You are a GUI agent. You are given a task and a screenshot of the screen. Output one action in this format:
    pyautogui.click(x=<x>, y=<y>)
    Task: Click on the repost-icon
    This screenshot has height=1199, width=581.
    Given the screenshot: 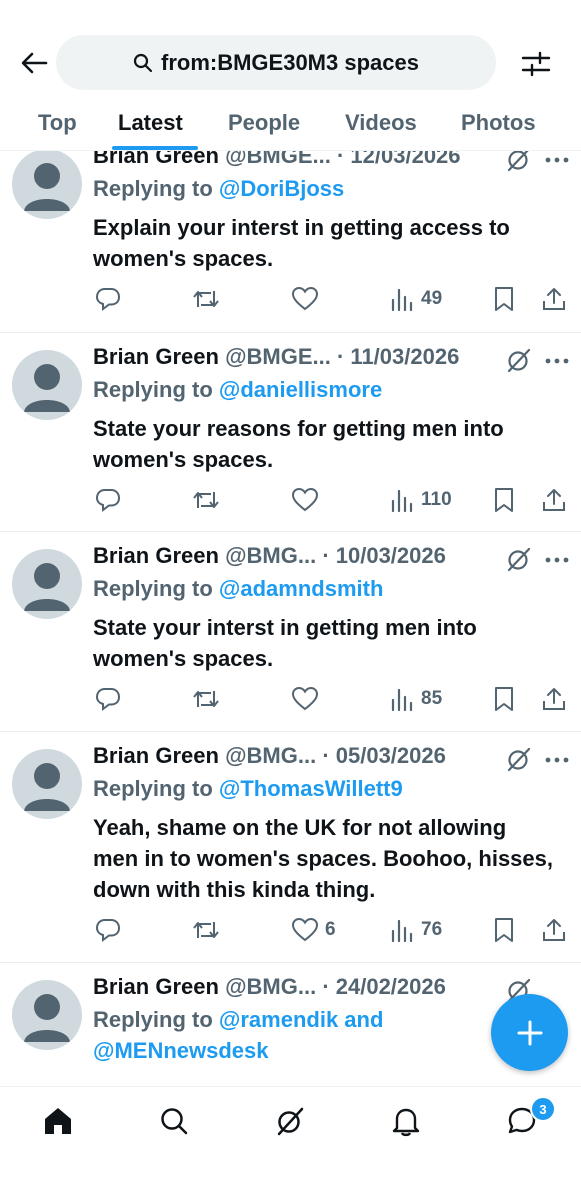 What is the action you would take?
    pyautogui.click(x=206, y=299)
    